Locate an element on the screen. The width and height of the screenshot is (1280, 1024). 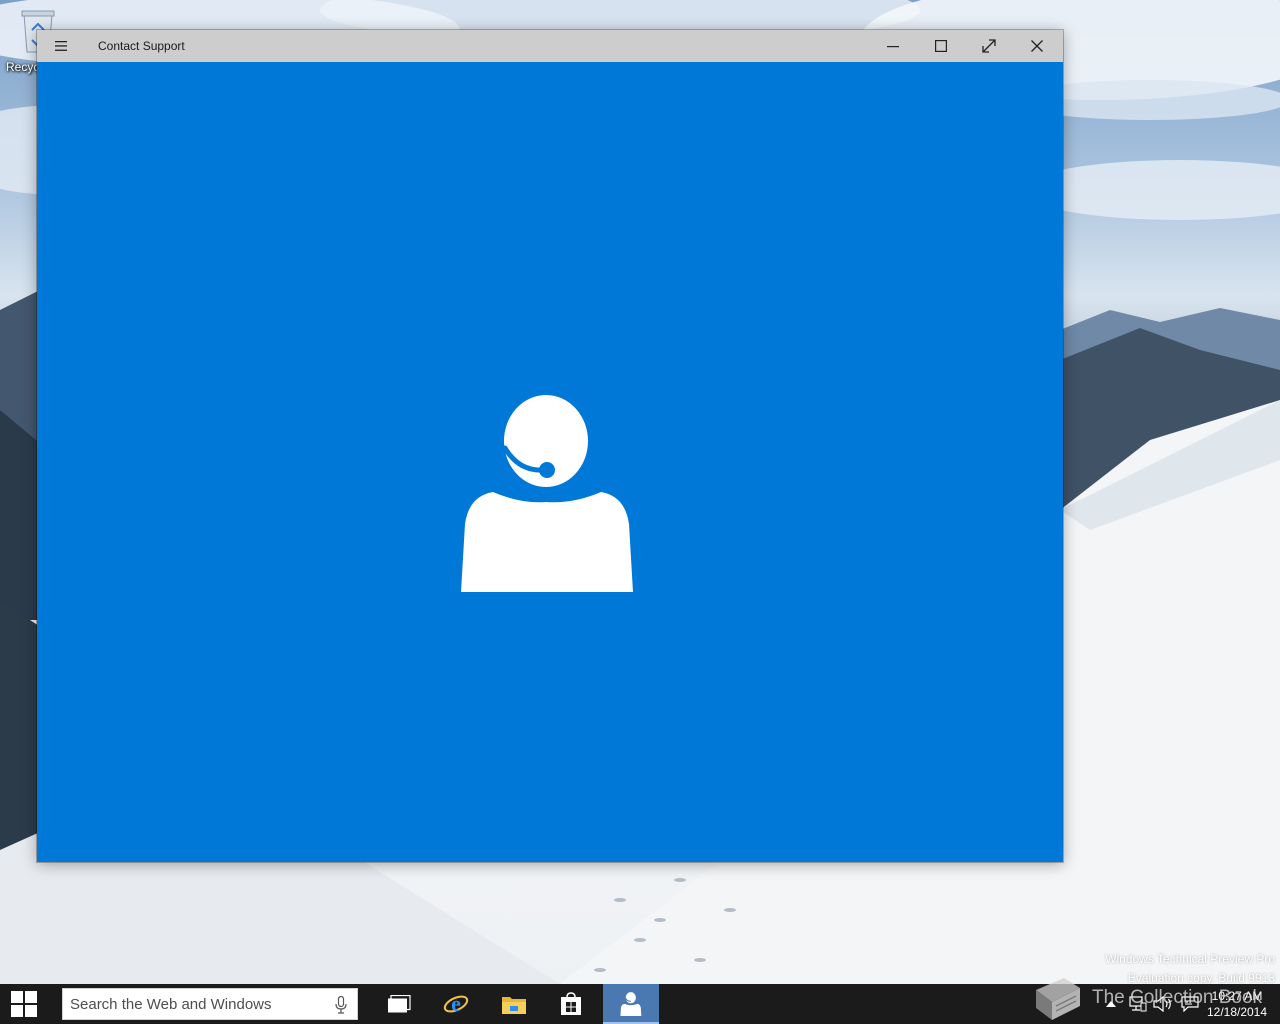
contact-support-icon is located at coordinates (631, 1004).